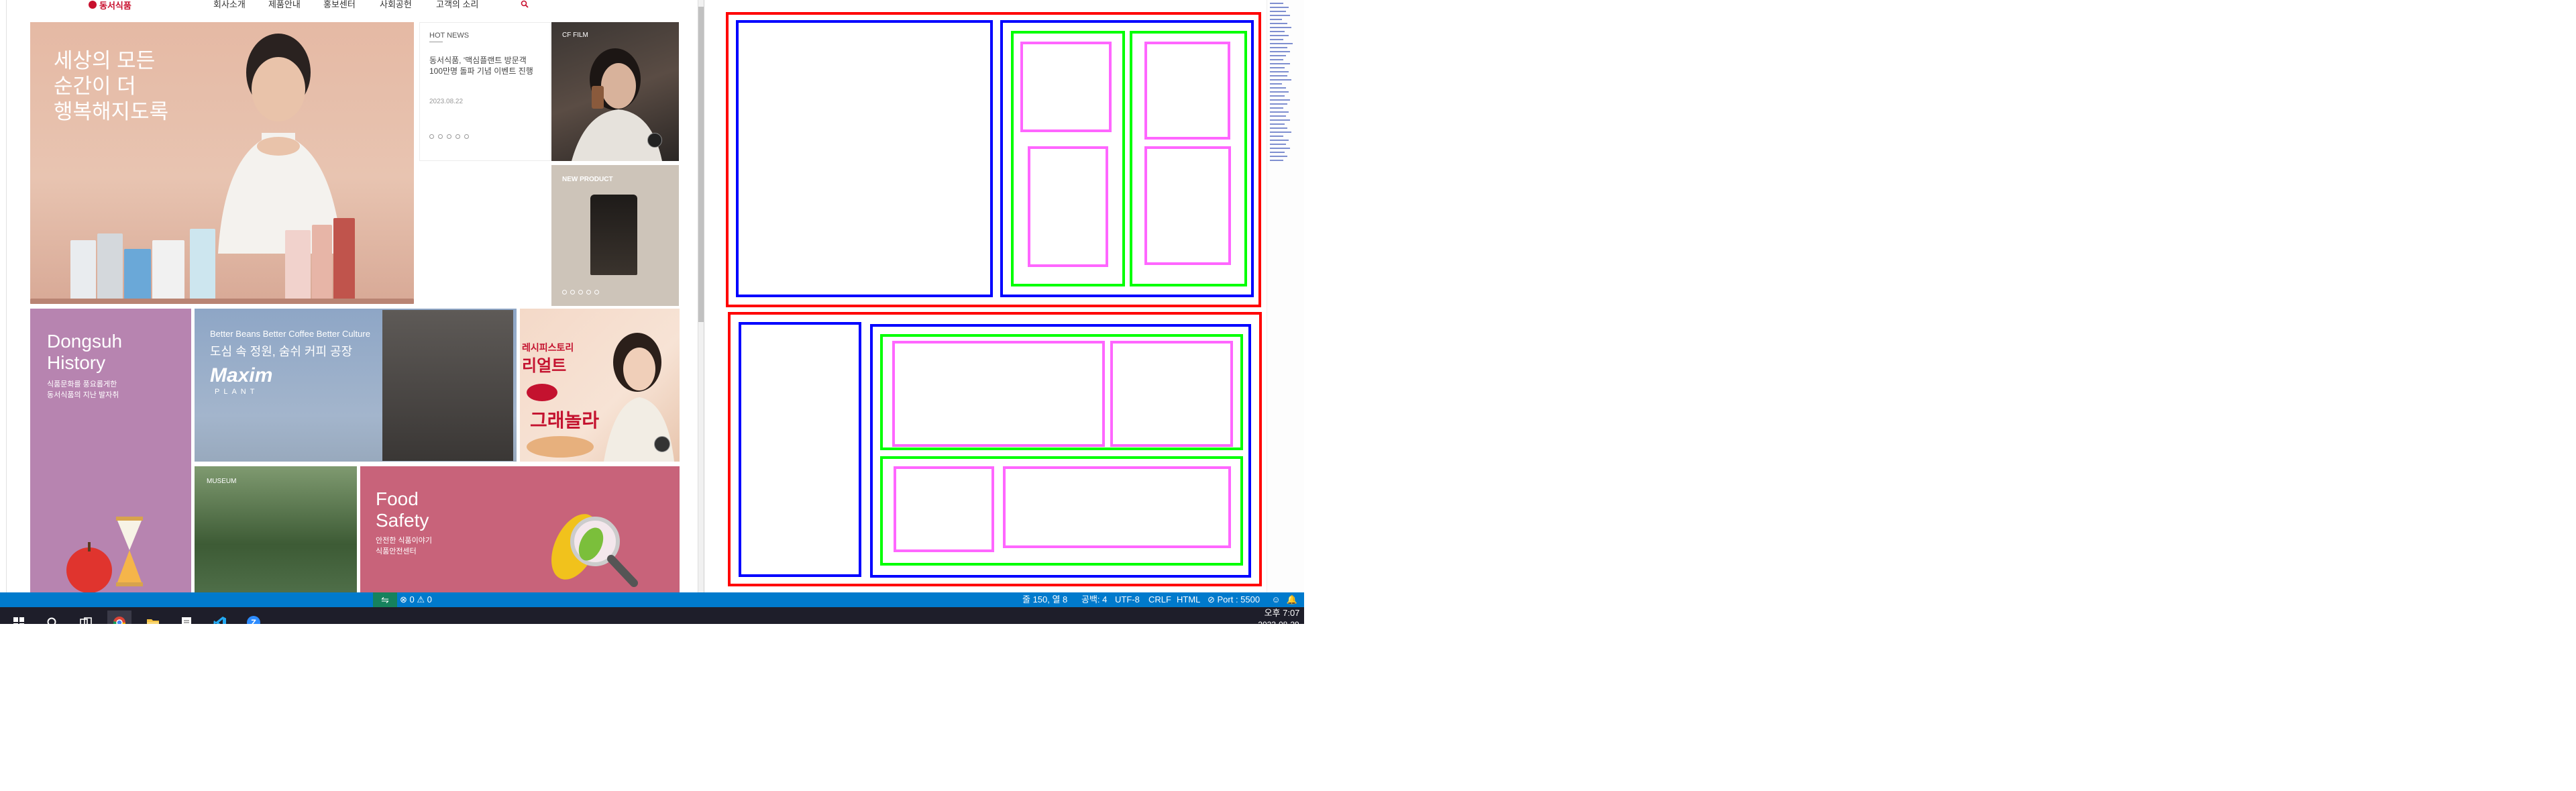  What do you see at coordinates (864, 158) in the screenshot?
I see `layout-box-hero` at bounding box center [864, 158].